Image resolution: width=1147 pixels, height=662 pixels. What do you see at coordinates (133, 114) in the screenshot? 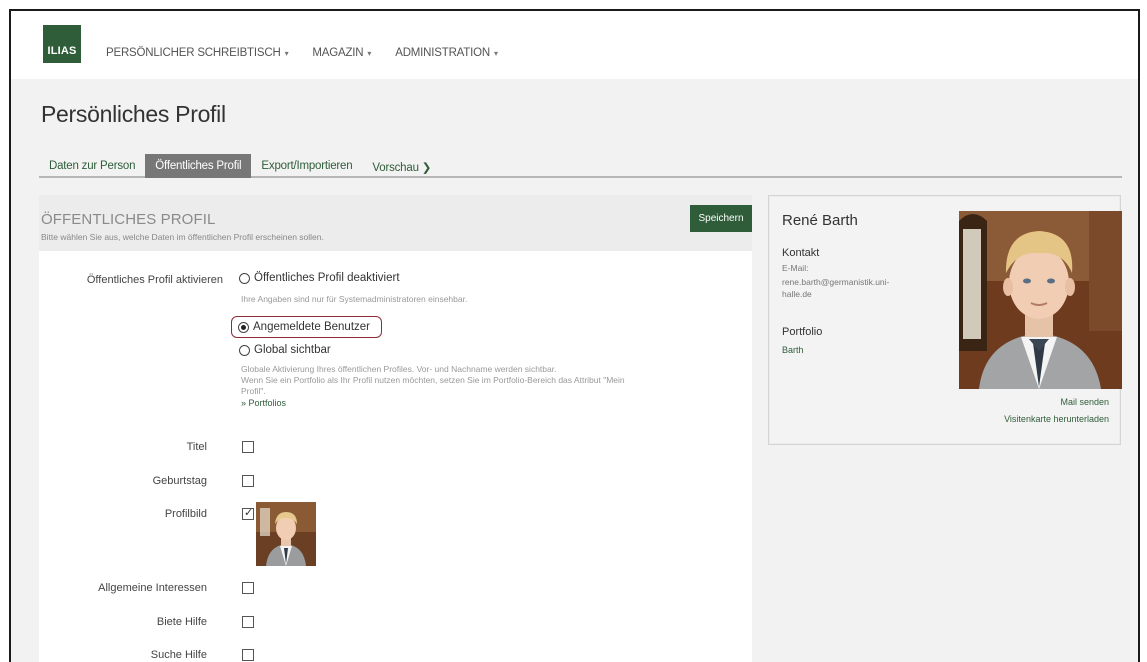
I see `page-title: Persönliches Profil` at bounding box center [133, 114].